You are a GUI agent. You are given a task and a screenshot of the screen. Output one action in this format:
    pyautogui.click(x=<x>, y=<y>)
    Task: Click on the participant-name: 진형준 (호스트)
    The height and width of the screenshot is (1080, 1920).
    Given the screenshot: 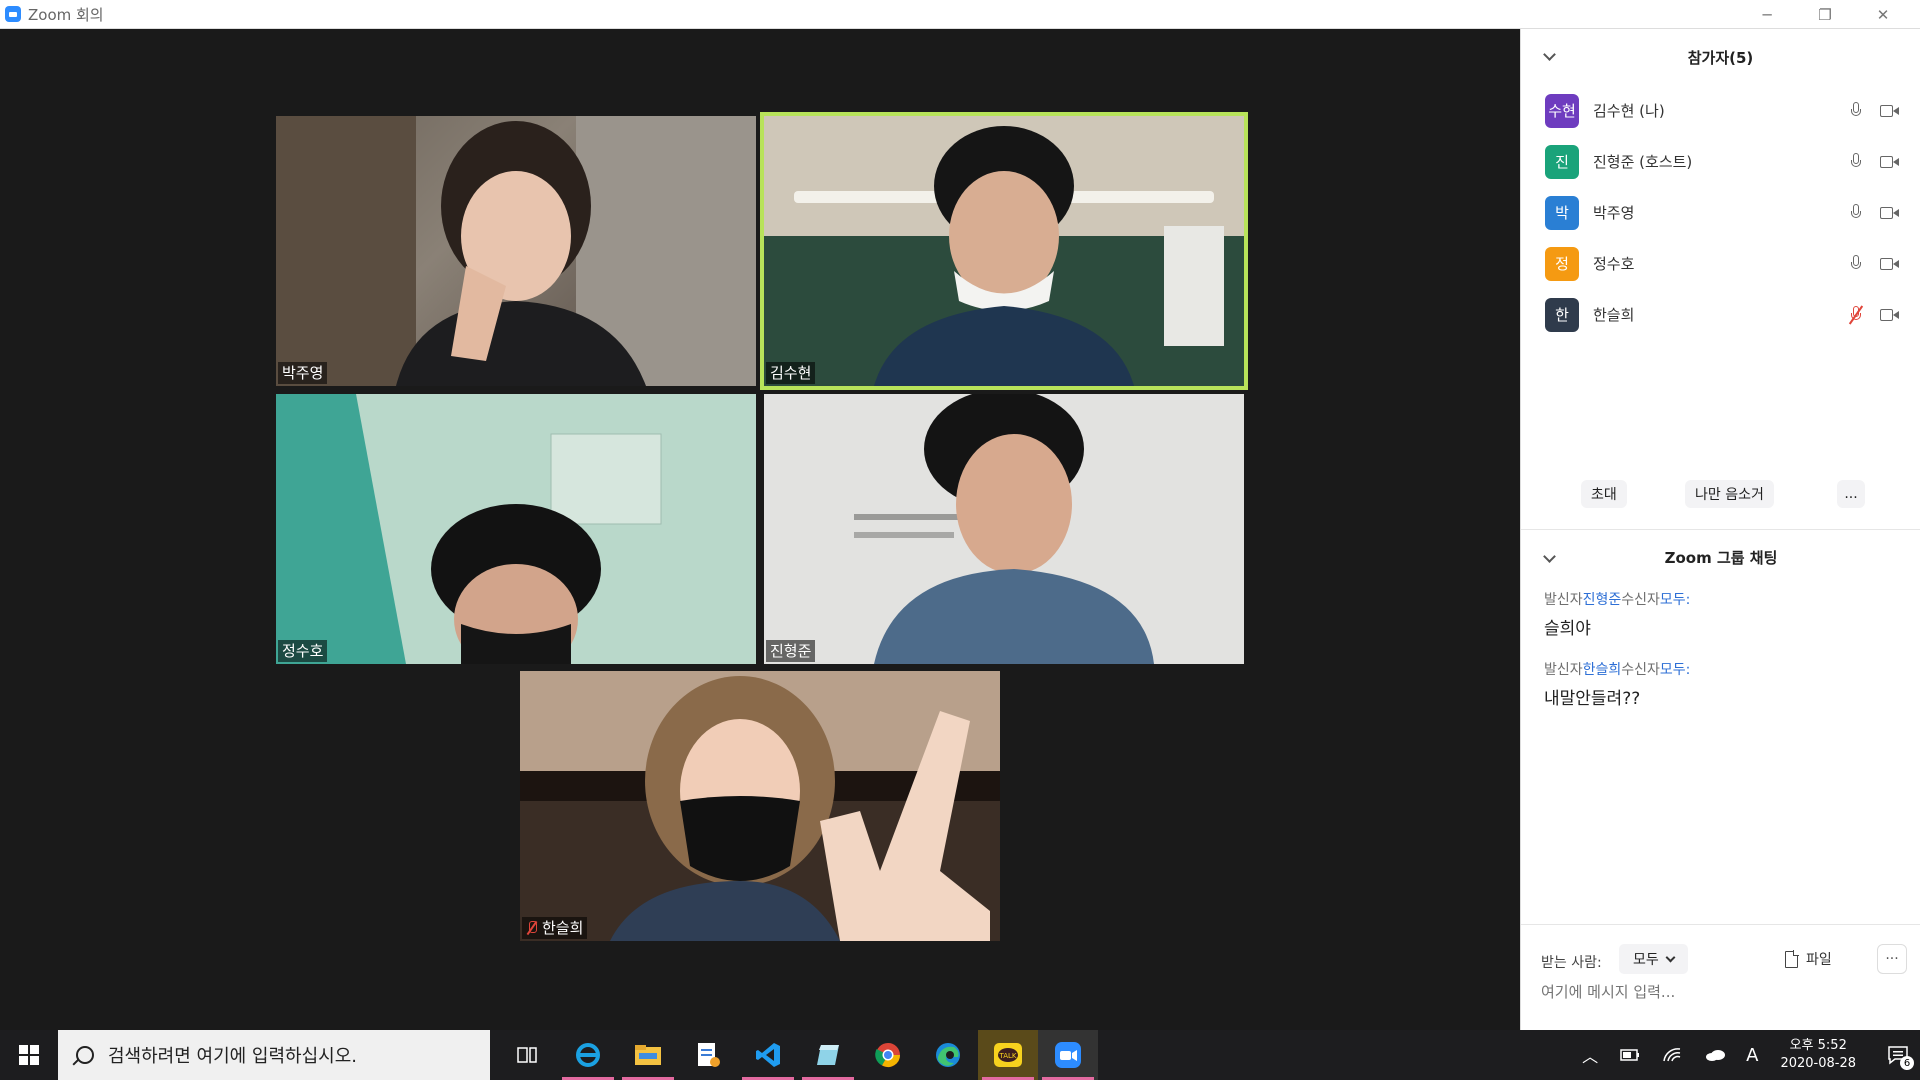 What is the action you would take?
    pyautogui.click(x=1643, y=162)
    